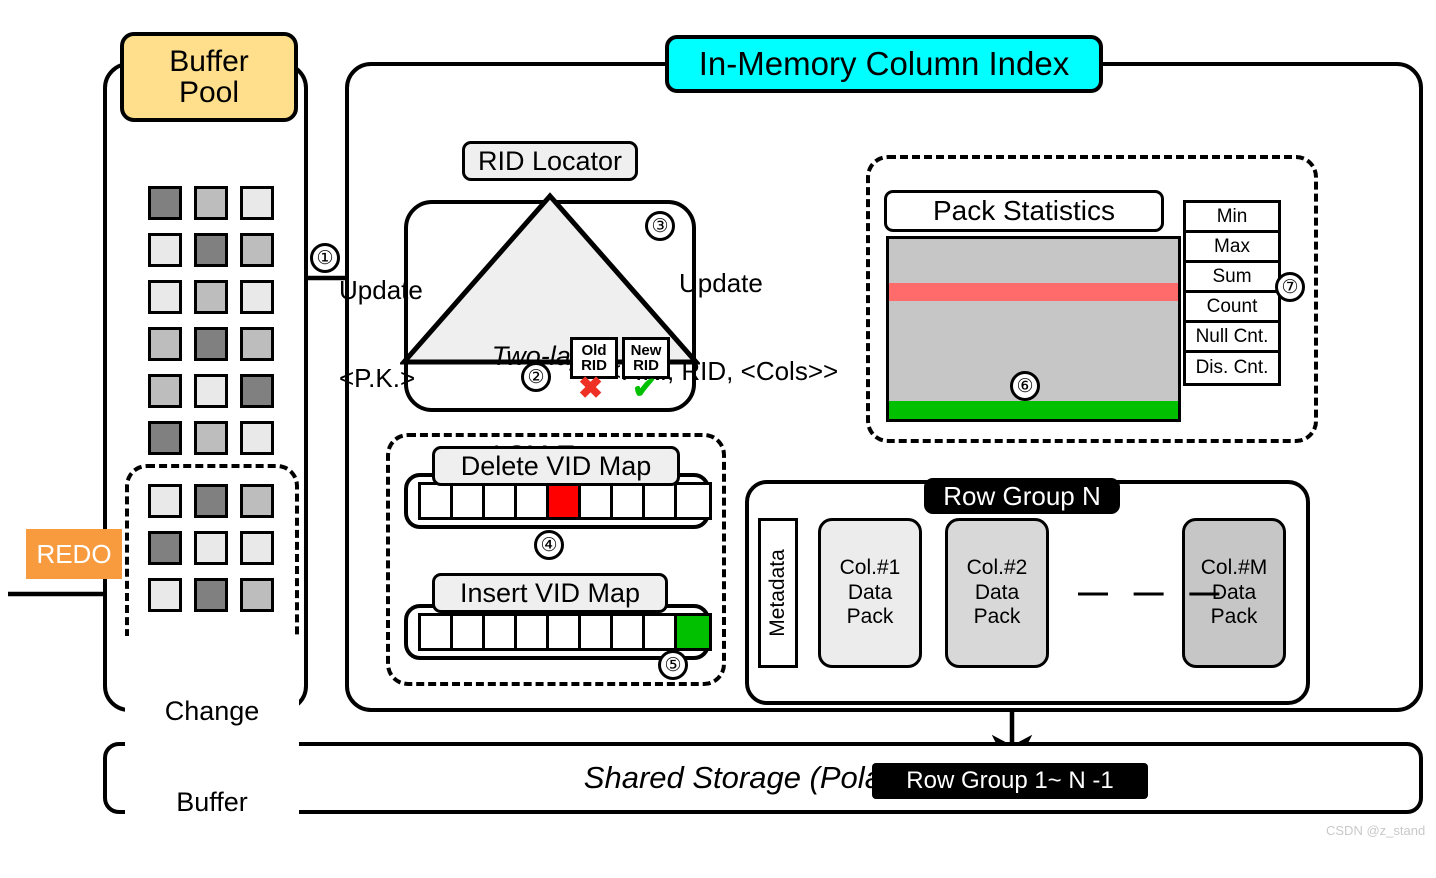 This screenshot has height=878, width=1436. I want to click on column-card-1-line2: Data, so click(870, 592).